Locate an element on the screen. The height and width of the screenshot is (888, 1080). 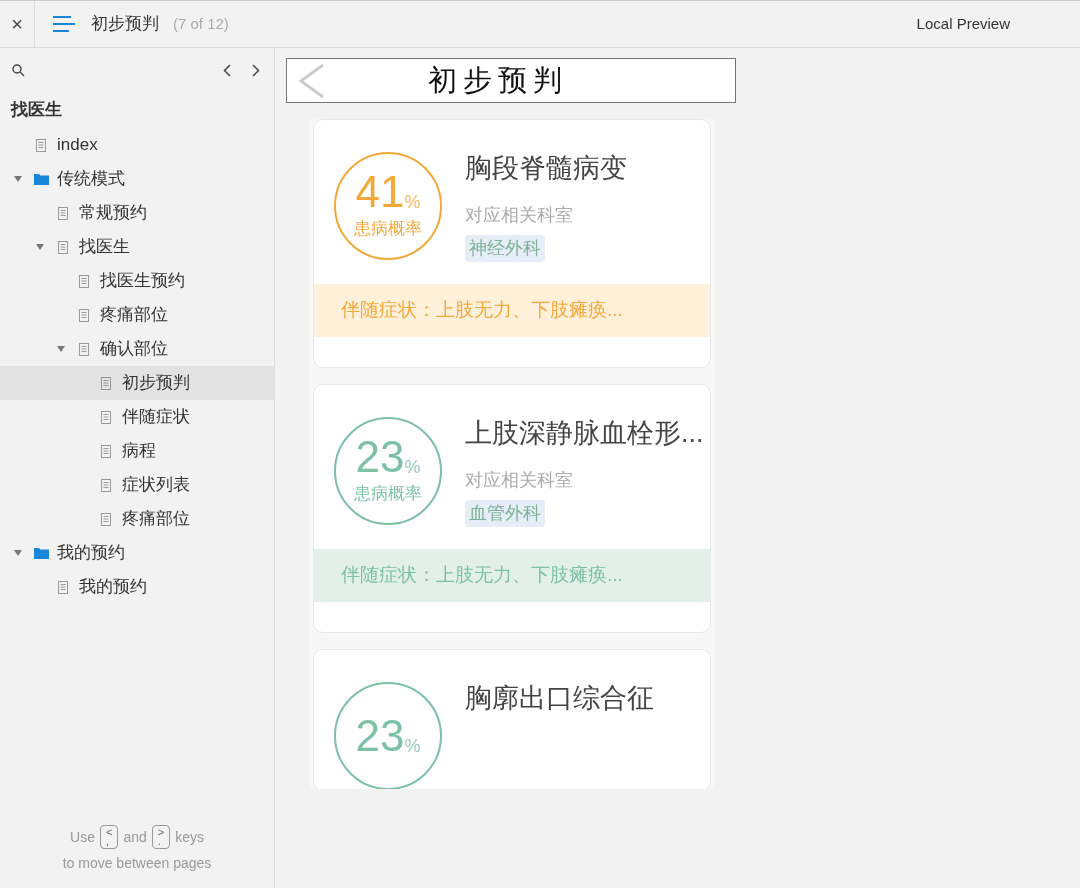
disease-title: 胸段脊髓病变 is located at coordinates (546, 168).